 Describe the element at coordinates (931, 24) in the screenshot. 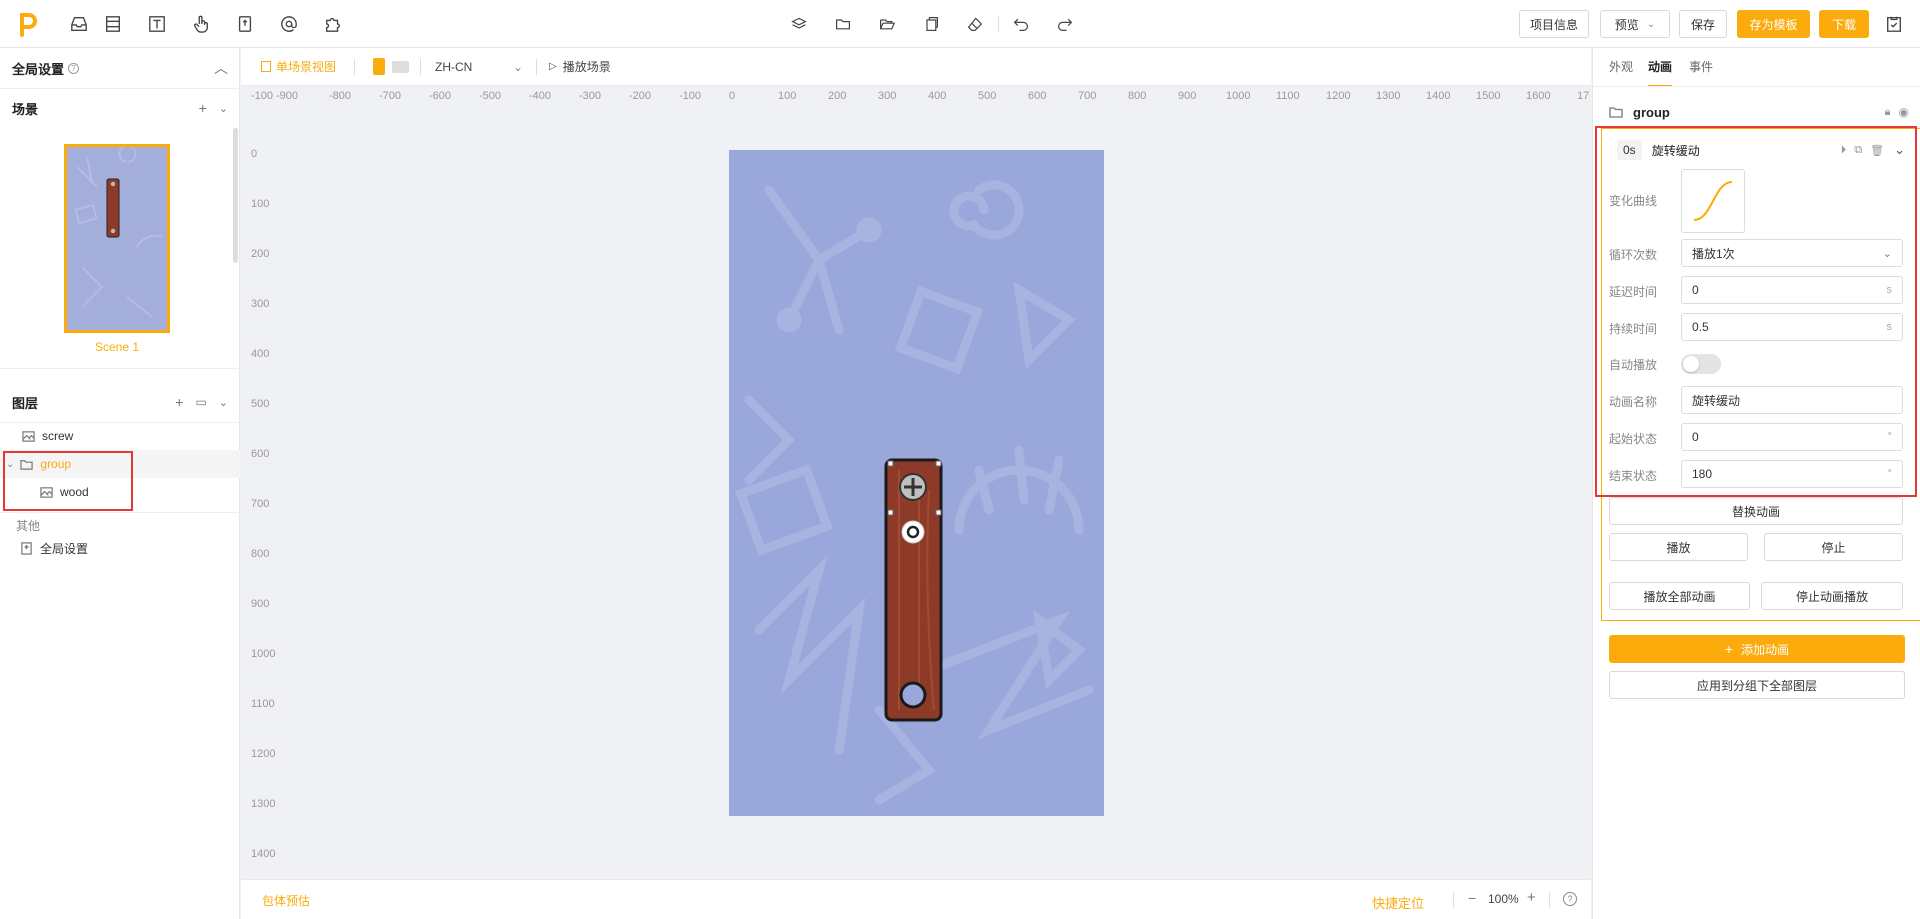

I see `copy-icon` at that location.